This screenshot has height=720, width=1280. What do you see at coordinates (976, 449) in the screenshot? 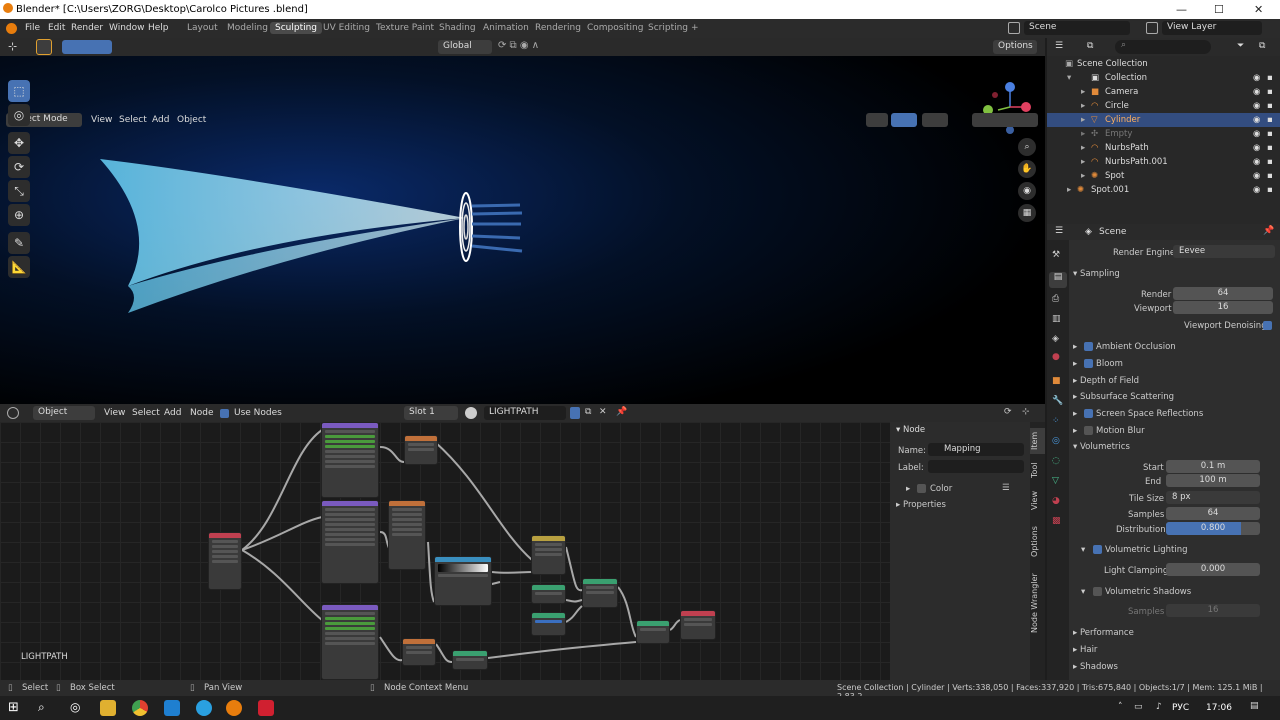
I see `node-name-field: Mapping` at bounding box center [976, 449].